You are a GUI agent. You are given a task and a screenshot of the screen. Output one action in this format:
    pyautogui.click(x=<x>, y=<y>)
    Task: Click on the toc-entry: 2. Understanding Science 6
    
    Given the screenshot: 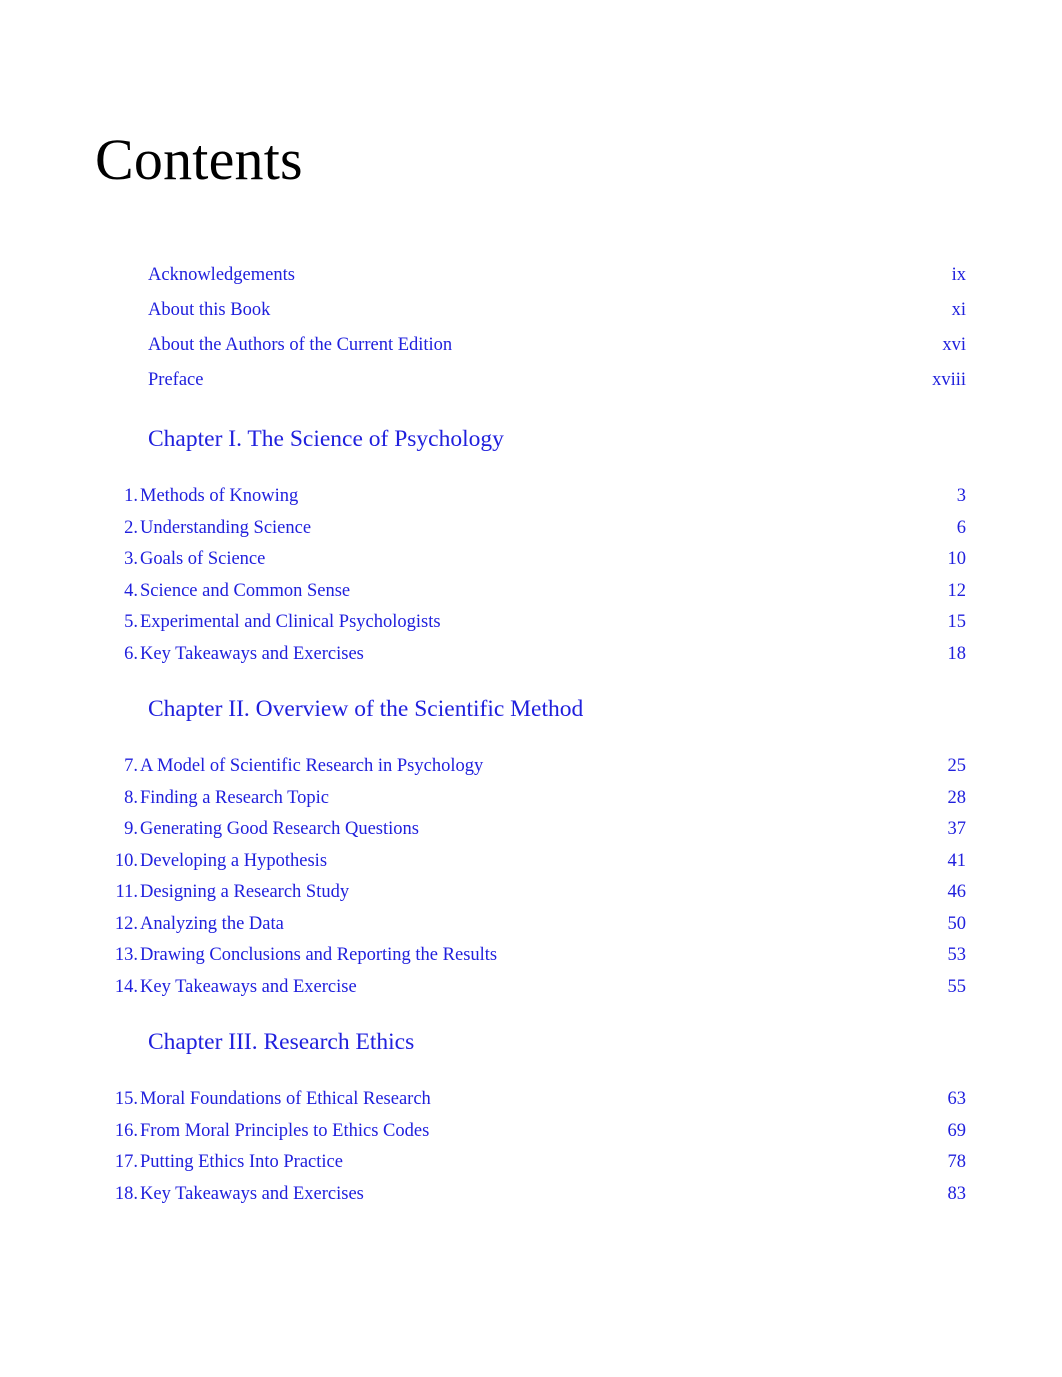 What is the action you would take?
    pyautogui.click(x=531, y=532)
    